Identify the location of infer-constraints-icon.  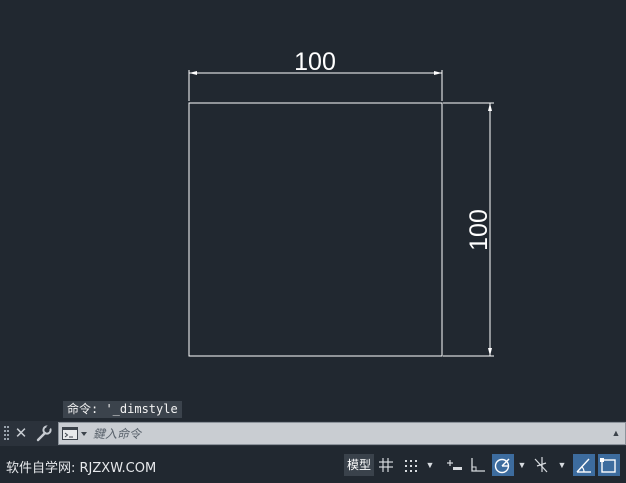
(454, 465).